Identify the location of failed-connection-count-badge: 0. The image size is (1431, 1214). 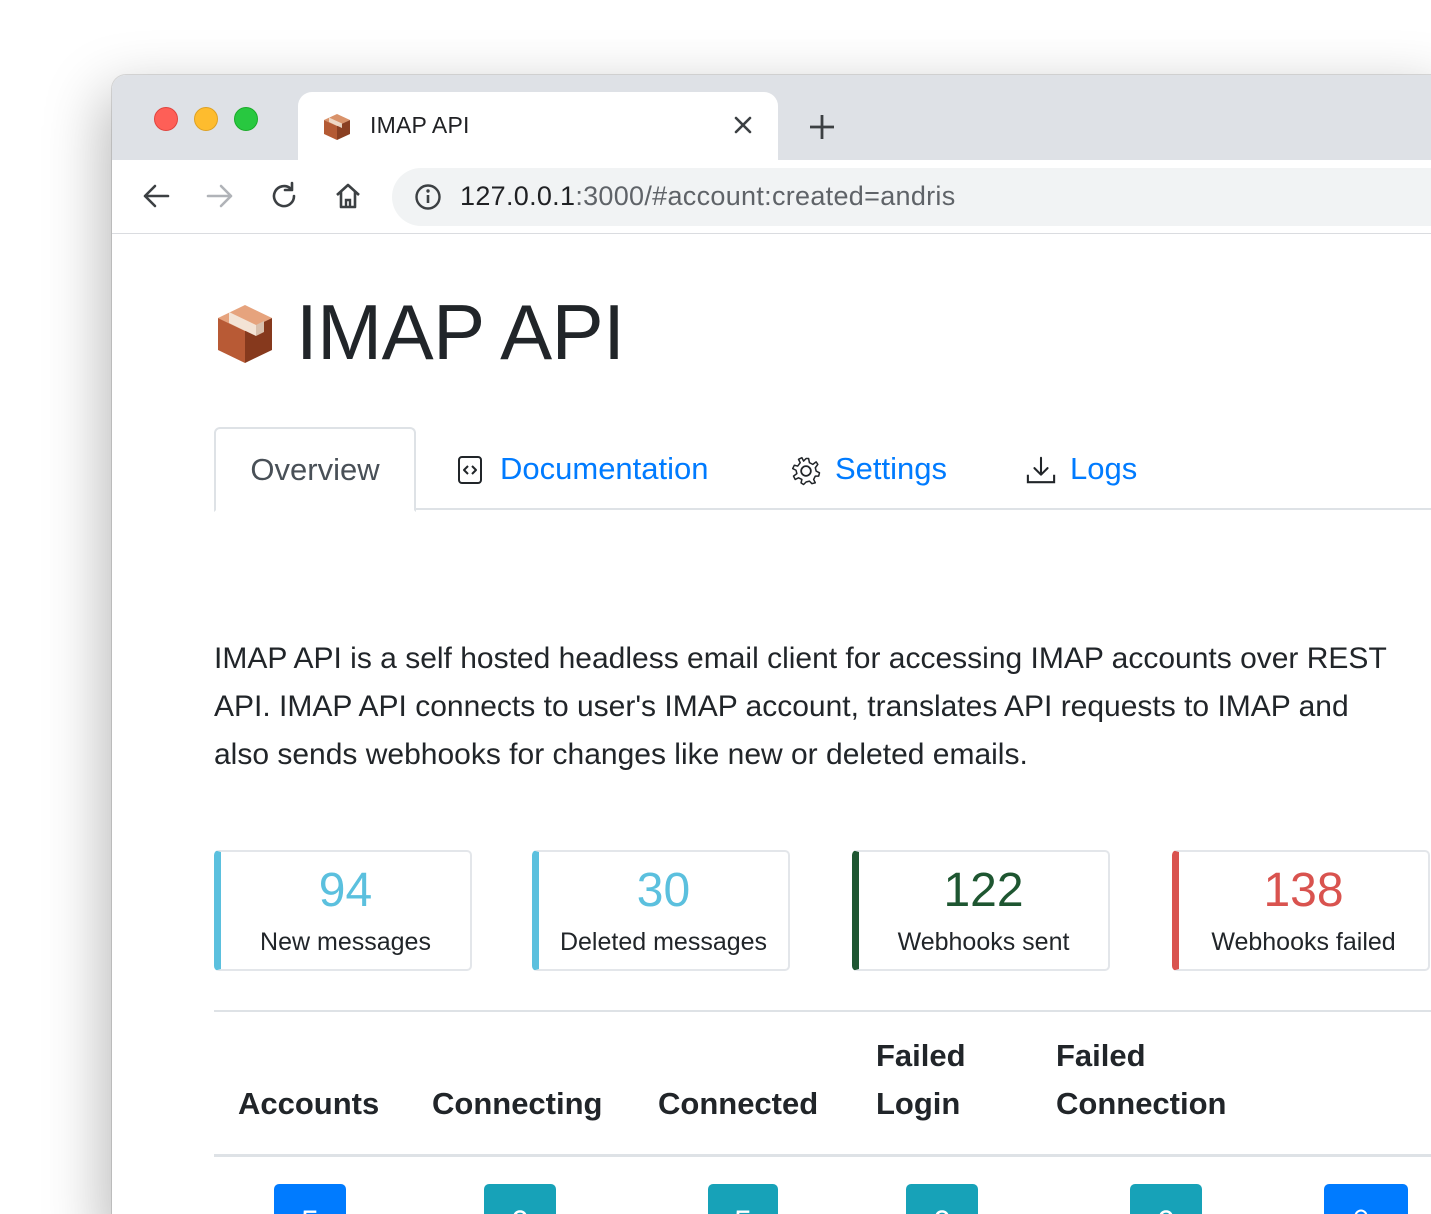
(1166, 1199).